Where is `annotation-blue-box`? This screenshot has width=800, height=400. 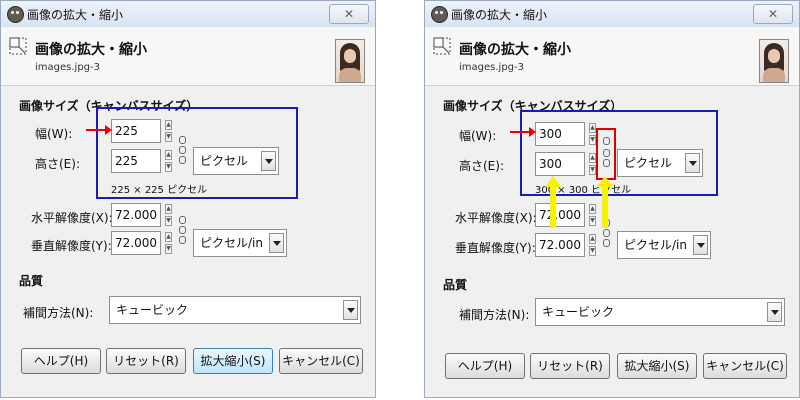 annotation-blue-box is located at coordinates (197, 153).